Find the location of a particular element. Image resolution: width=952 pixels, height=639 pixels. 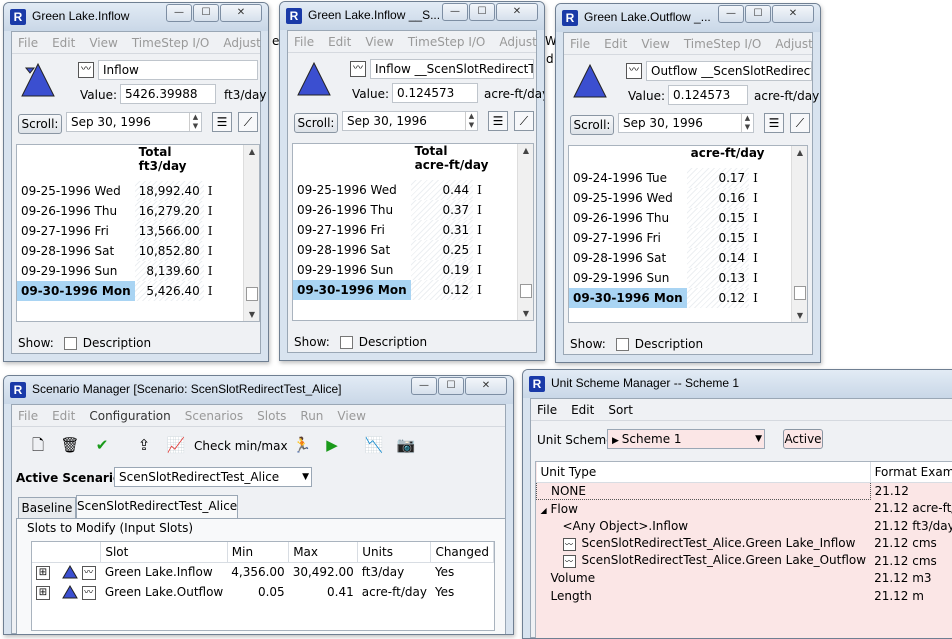

table-row: 09-25-1996 Wed0.44I is located at coordinates (392, 190).